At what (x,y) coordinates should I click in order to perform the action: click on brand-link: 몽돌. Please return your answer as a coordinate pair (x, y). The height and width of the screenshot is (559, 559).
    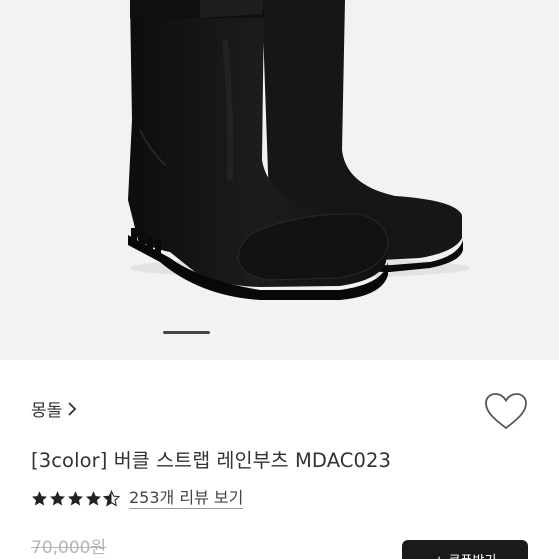
    Looking at the image, I should click on (55, 408).